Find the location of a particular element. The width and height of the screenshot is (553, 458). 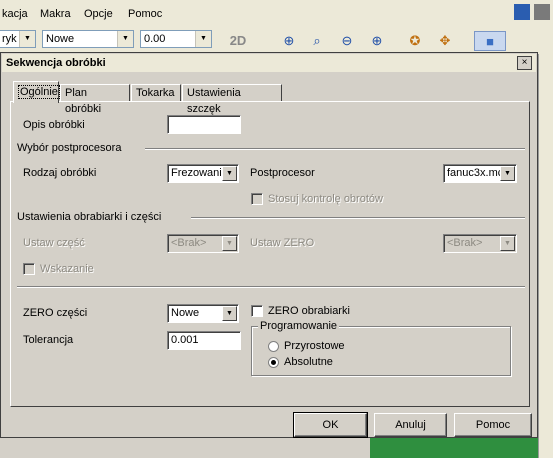

toolbar-combo-style: ryk ▼ is located at coordinates (18, 39).